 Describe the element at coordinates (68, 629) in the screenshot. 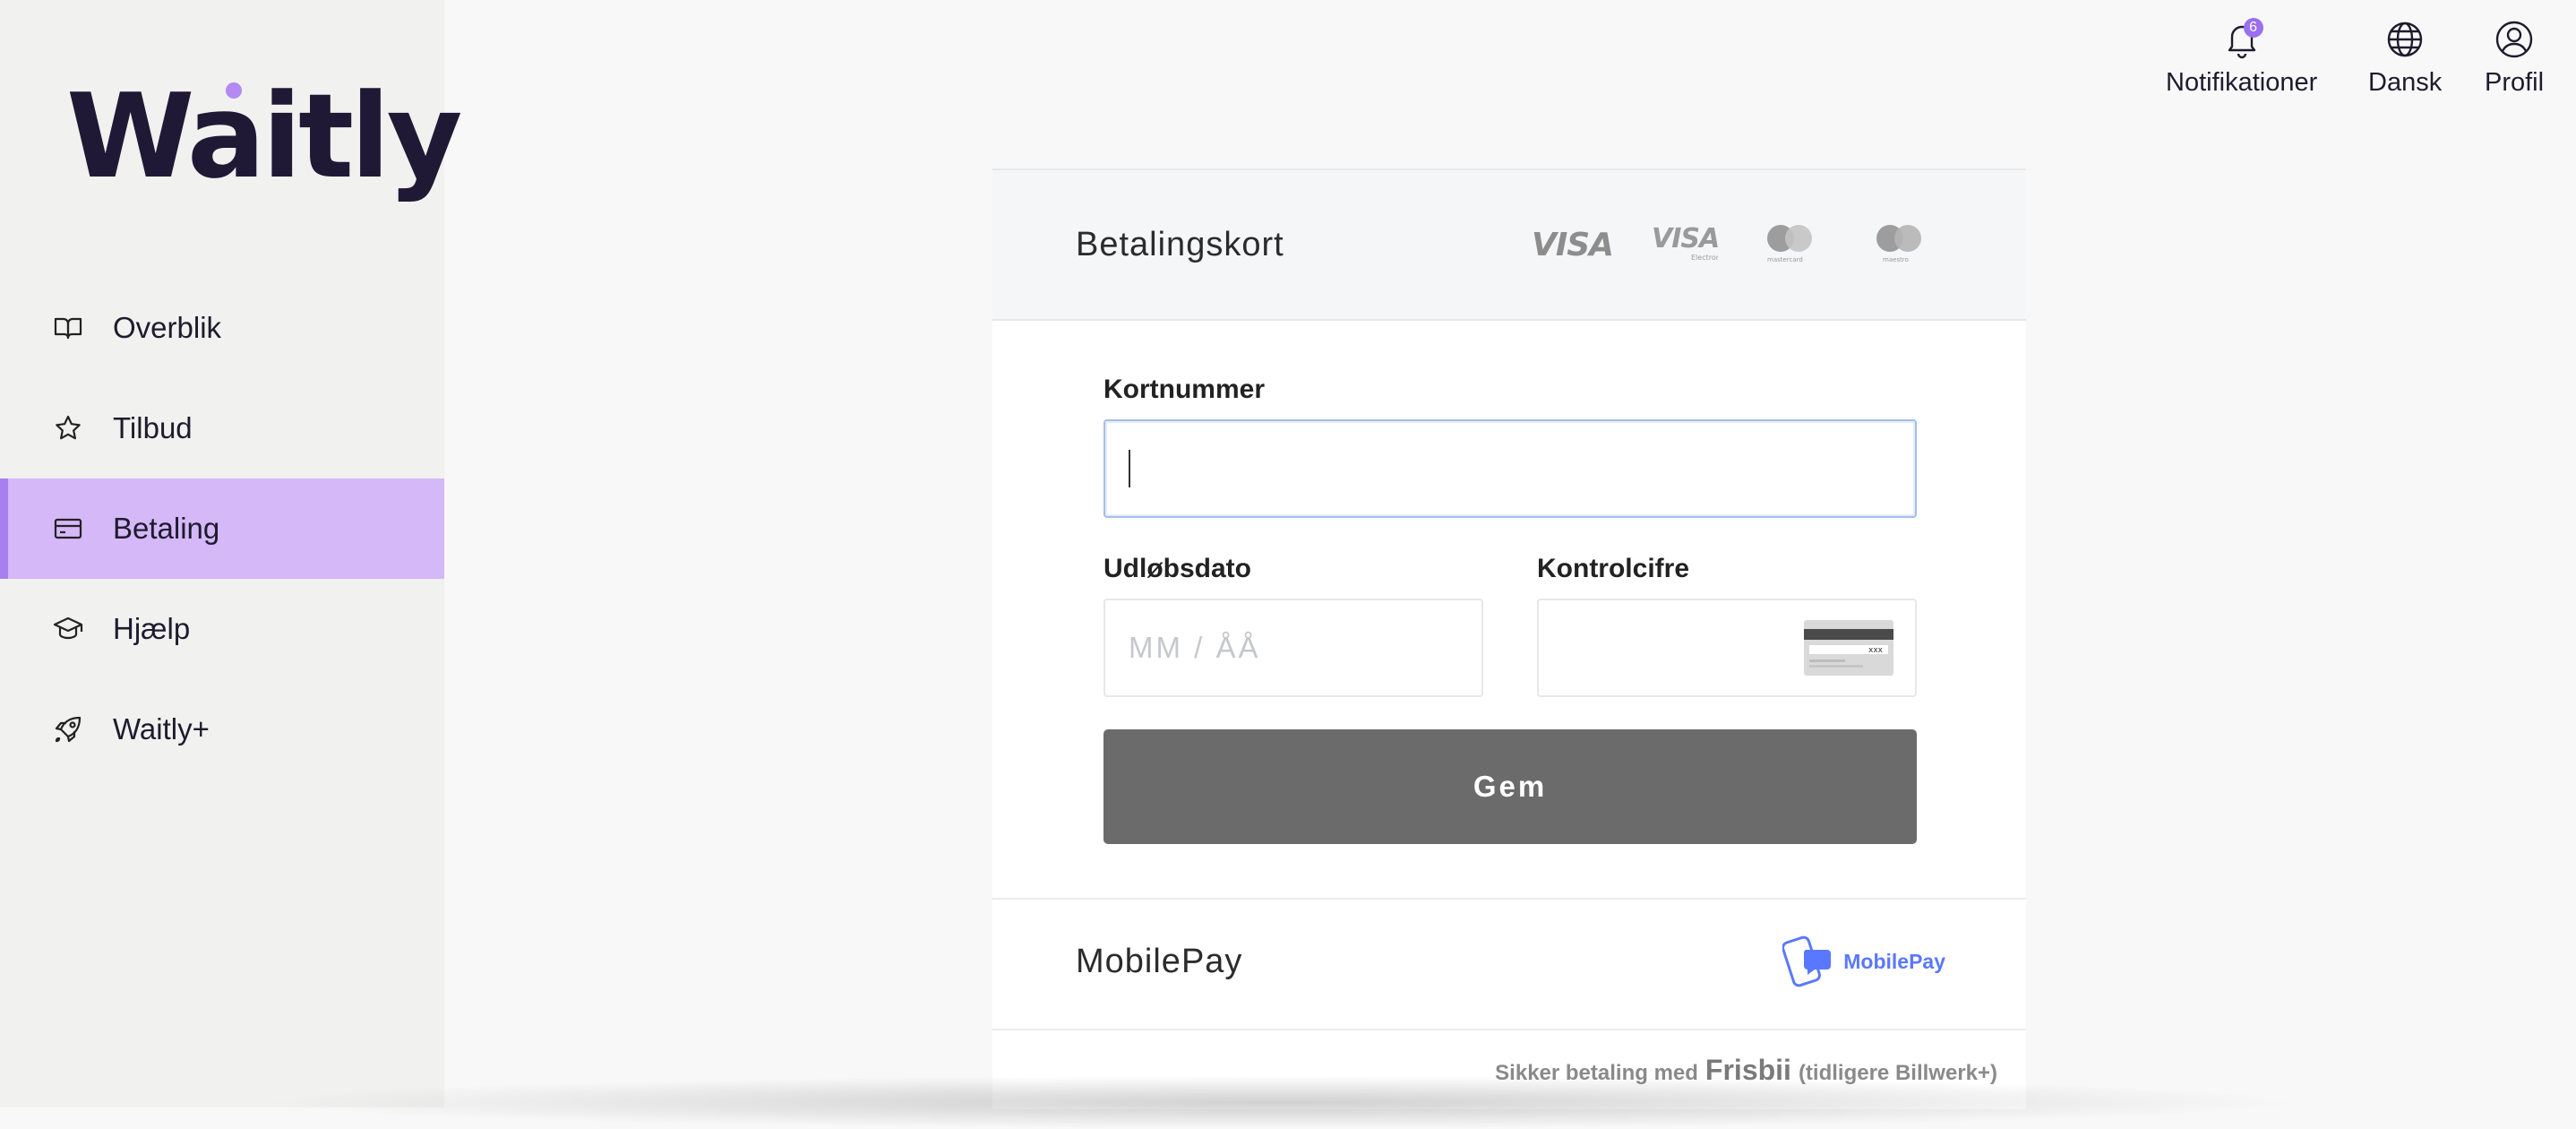

I see `graduation-cap-icon` at that location.